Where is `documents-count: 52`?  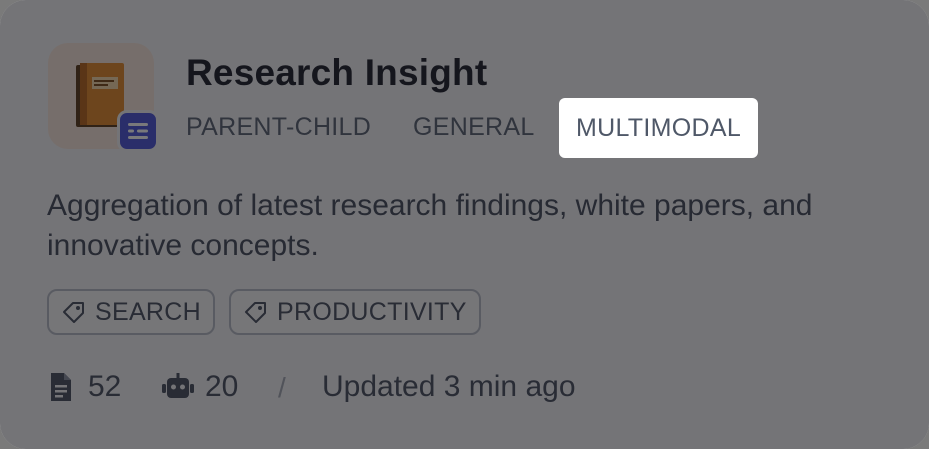
documents-count: 52 is located at coordinates (105, 386).